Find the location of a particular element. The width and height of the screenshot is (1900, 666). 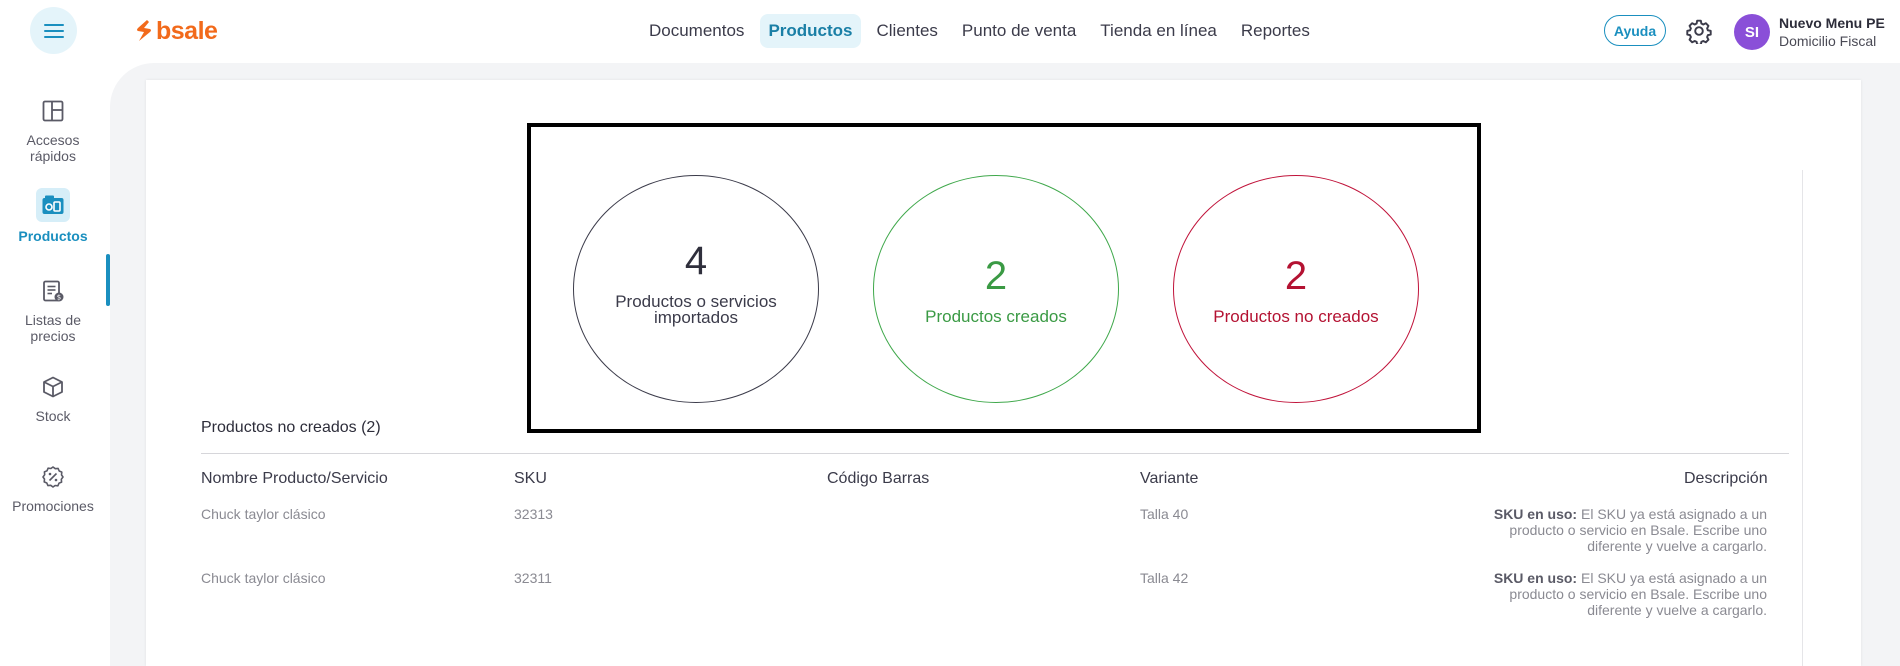

avatar: SI is located at coordinates (1752, 32).